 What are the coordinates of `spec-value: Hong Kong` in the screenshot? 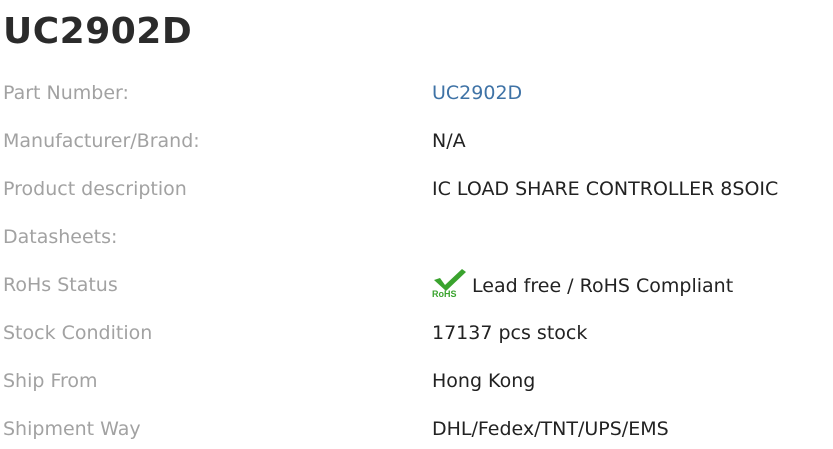 It's located at (484, 381).